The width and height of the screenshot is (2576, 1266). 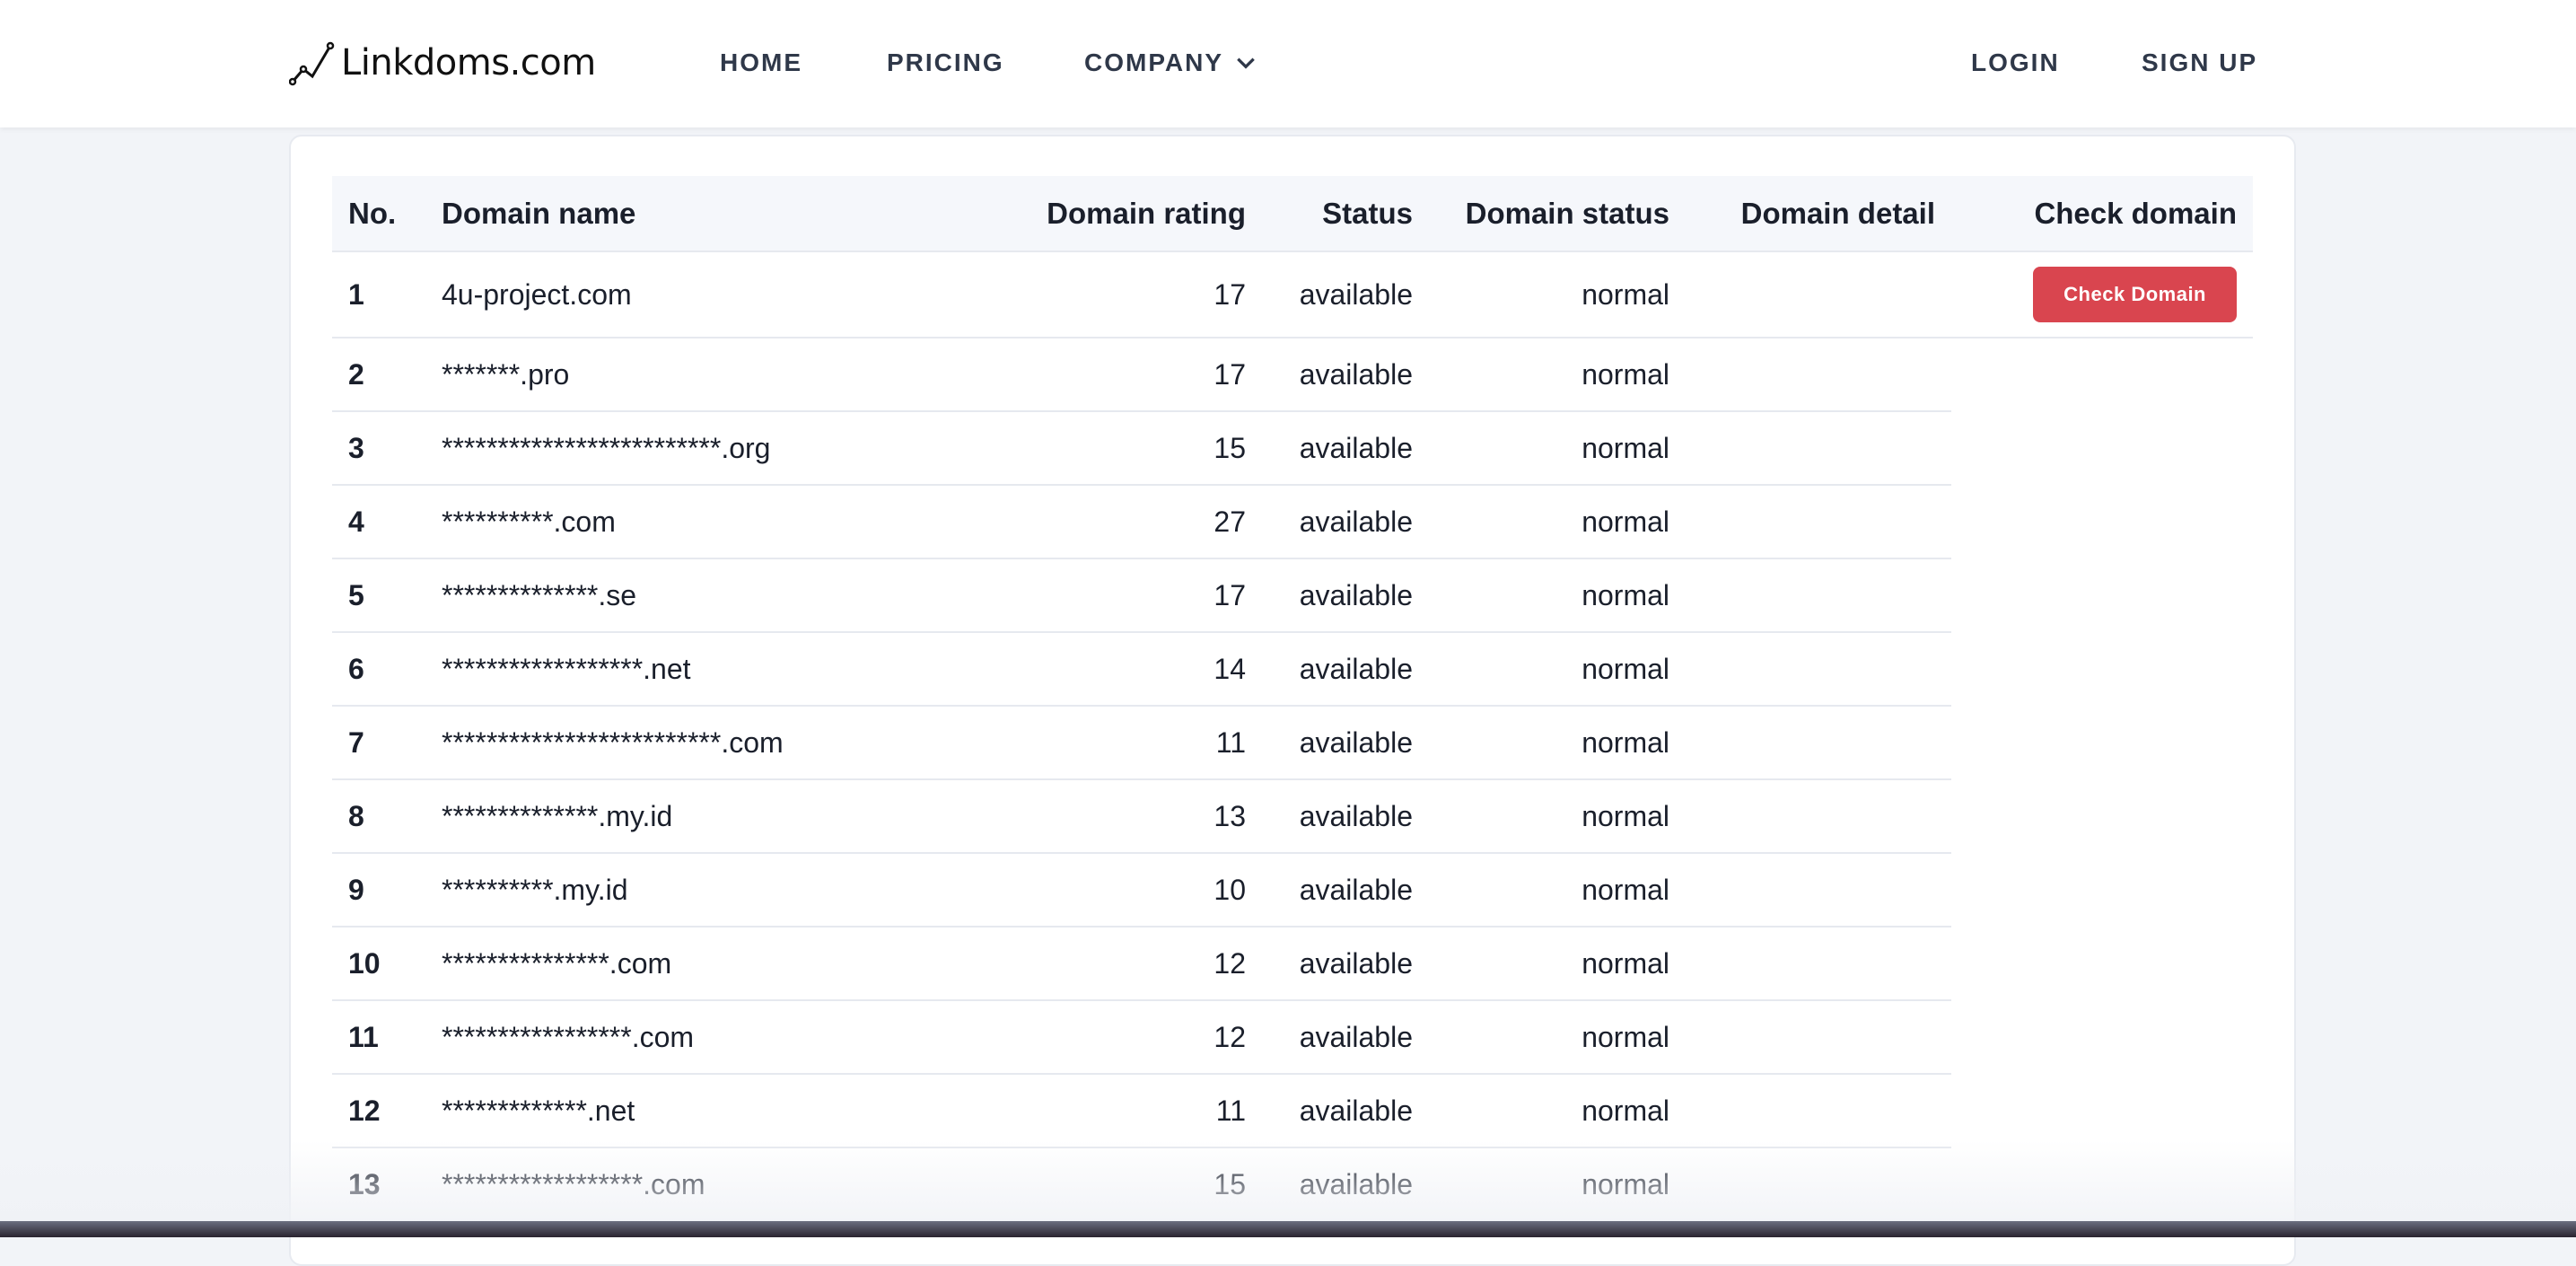 I want to click on check-domain-button: Check Domain, so click(x=2135, y=294).